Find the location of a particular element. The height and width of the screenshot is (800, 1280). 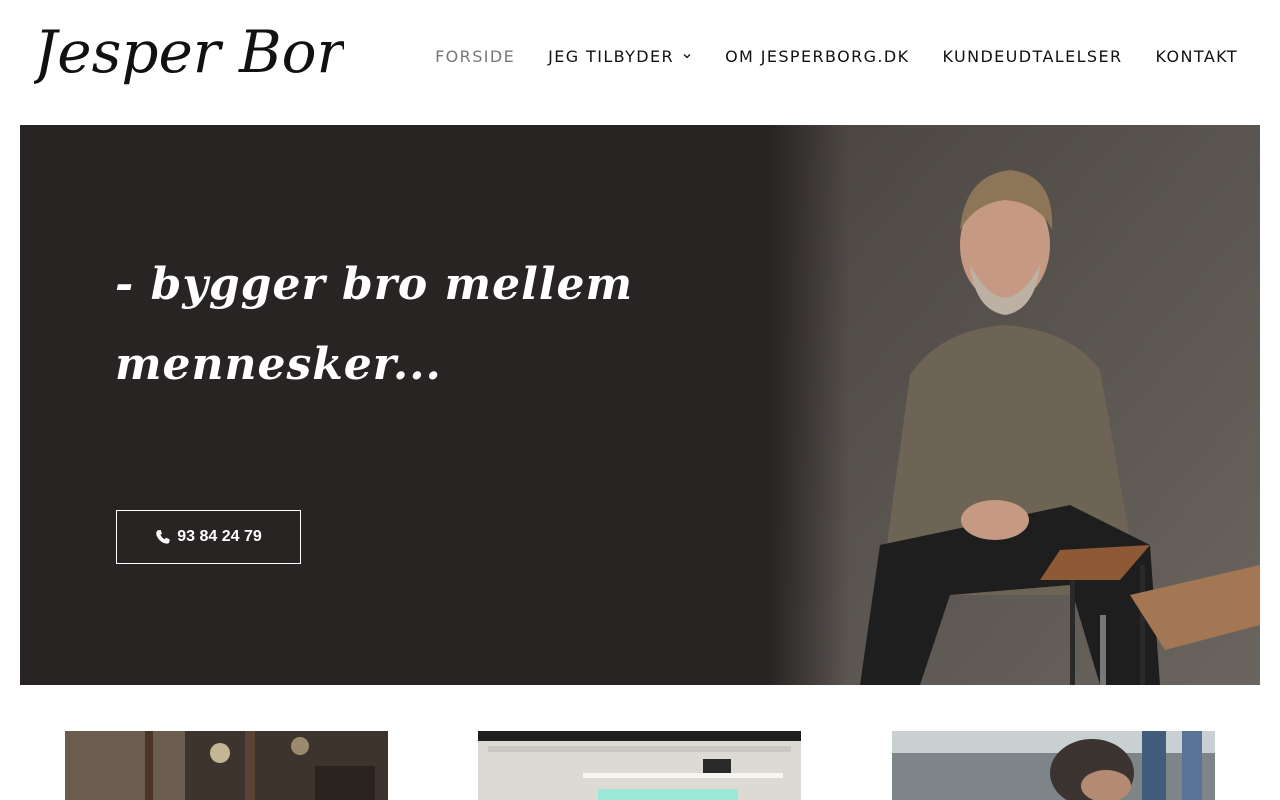

svg-text: Jesper Borg is located at coordinates (189, 52).